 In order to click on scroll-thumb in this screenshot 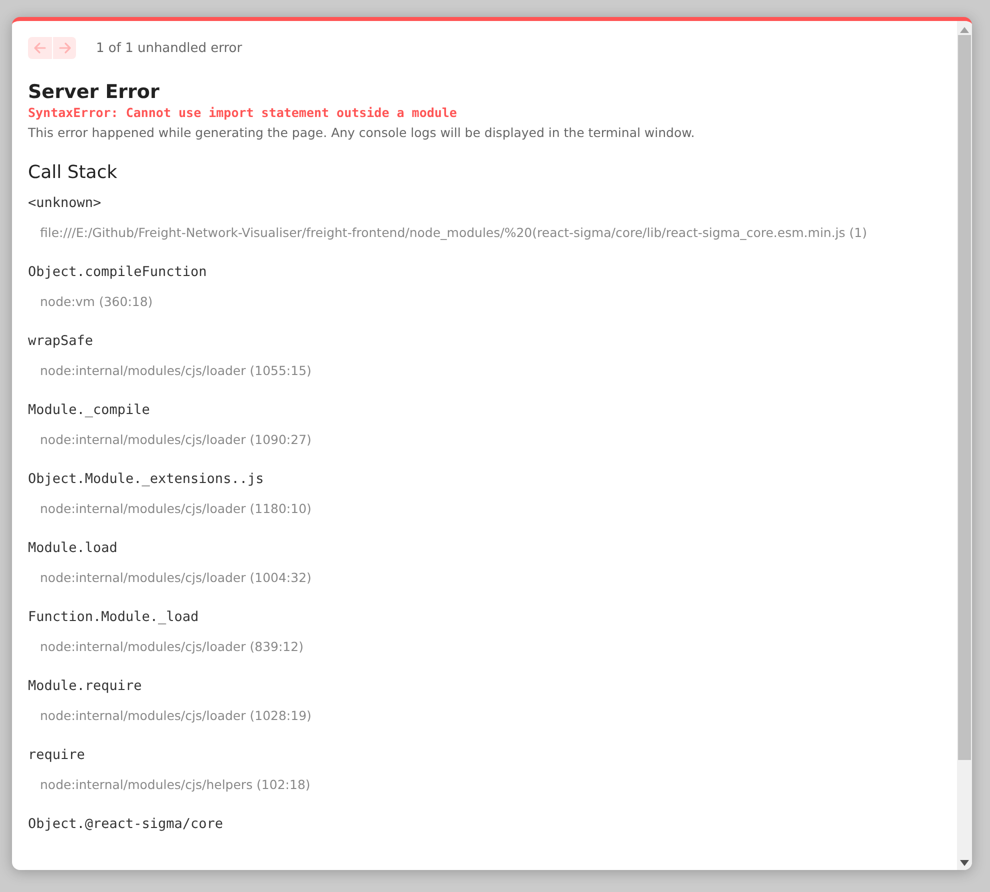, I will do `click(964, 397)`.